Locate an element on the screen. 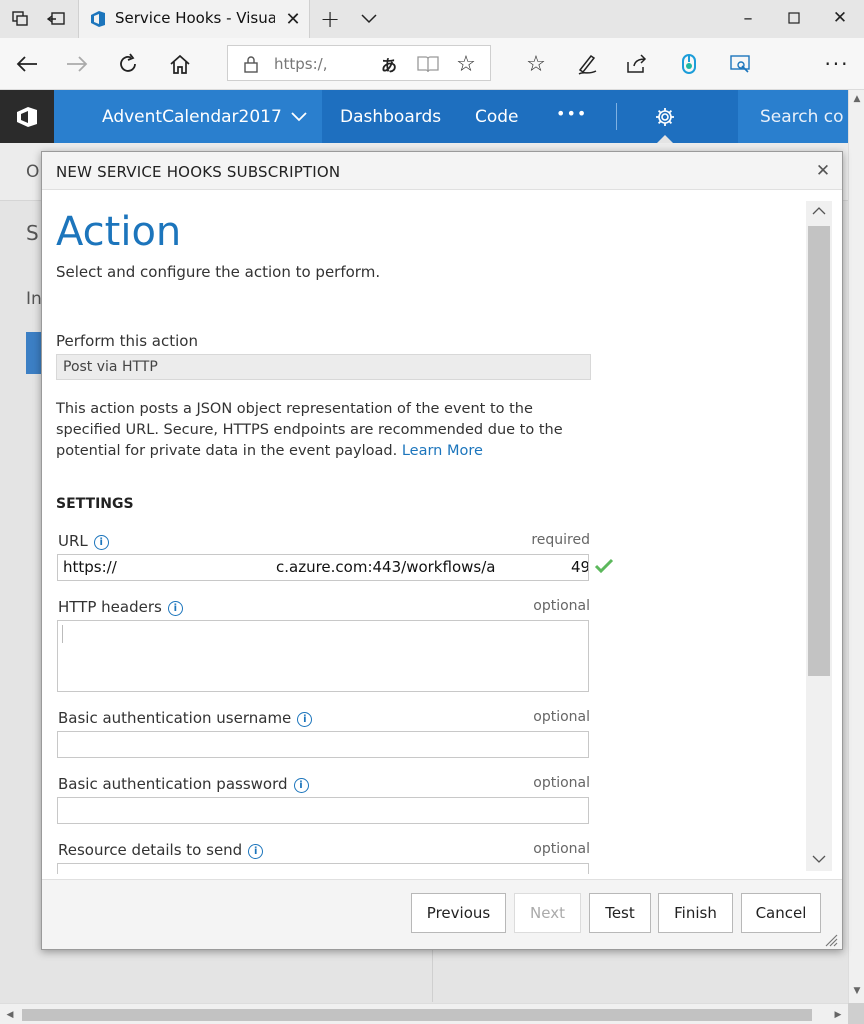  maximize-icon is located at coordinates (794, 18).